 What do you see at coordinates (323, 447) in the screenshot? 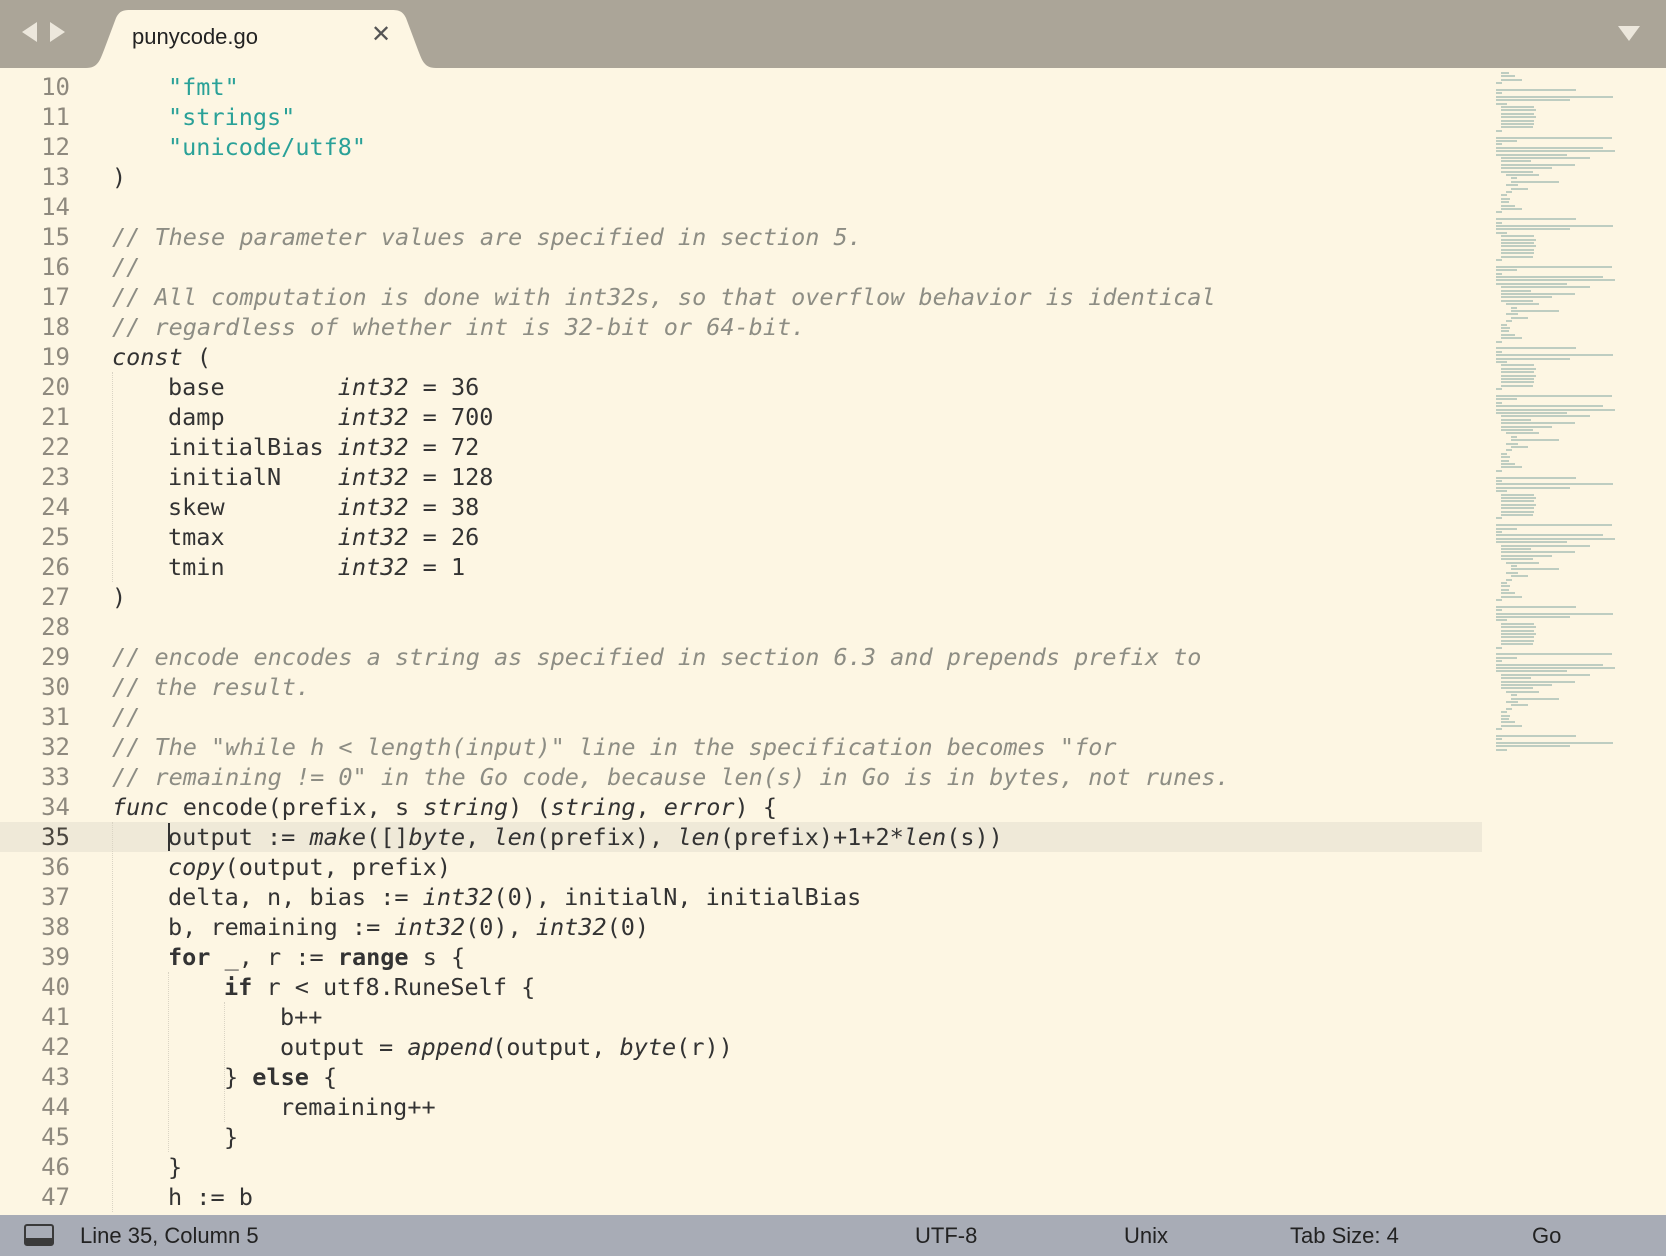
I see `code-line: initialBias int32 = 72` at bounding box center [323, 447].